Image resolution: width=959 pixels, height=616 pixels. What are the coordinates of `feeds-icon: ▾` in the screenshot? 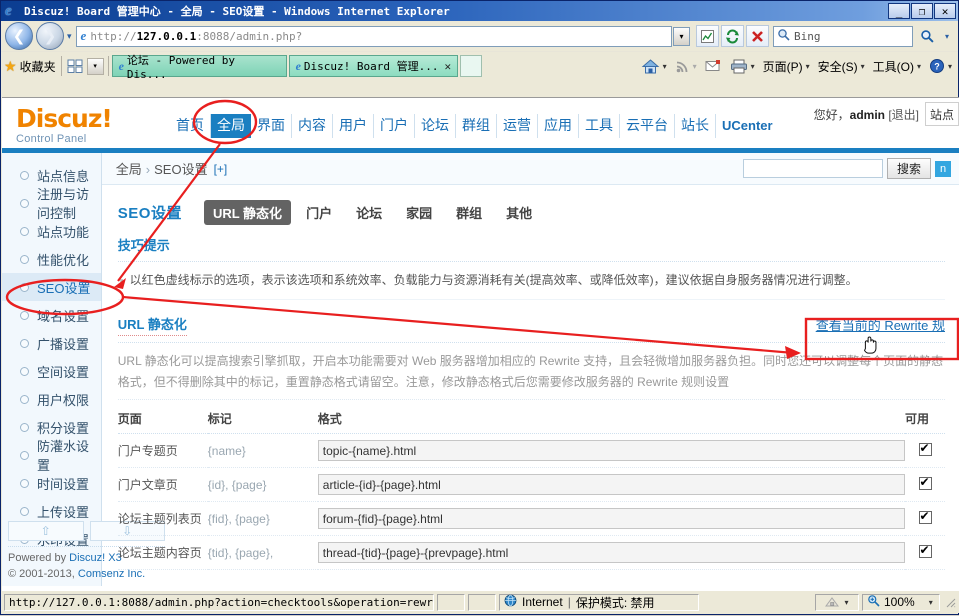 It's located at (686, 66).